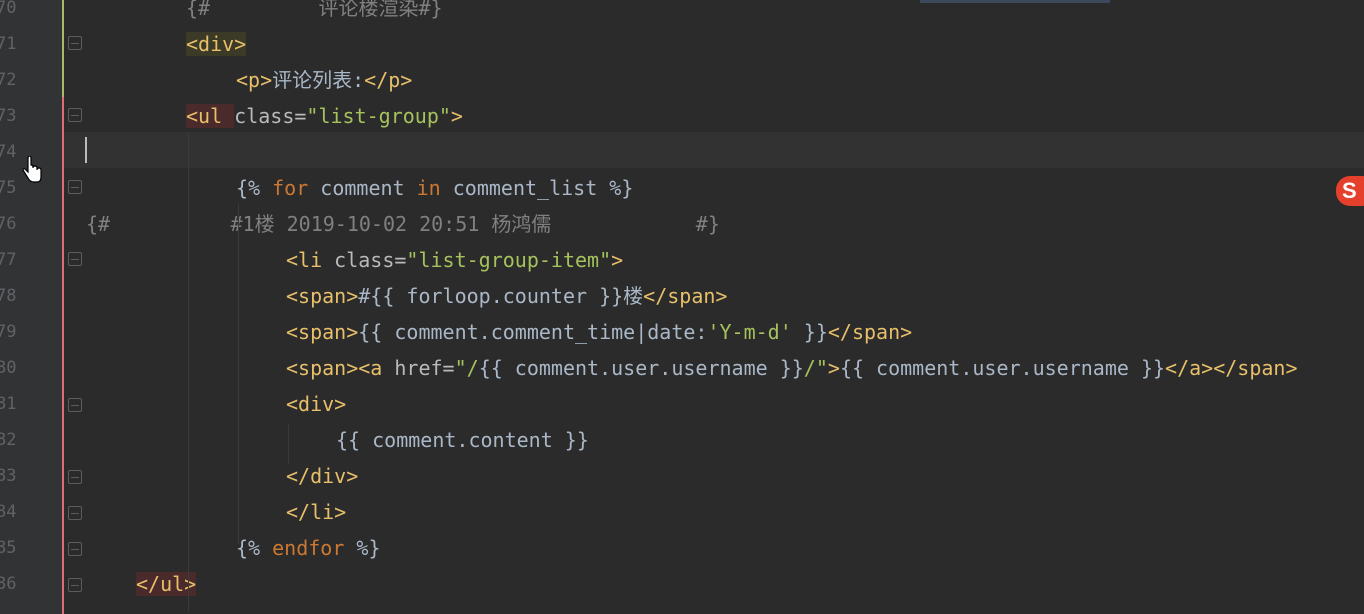  What do you see at coordinates (424, 368) in the screenshot?
I see `code-token: href=` at bounding box center [424, 368].